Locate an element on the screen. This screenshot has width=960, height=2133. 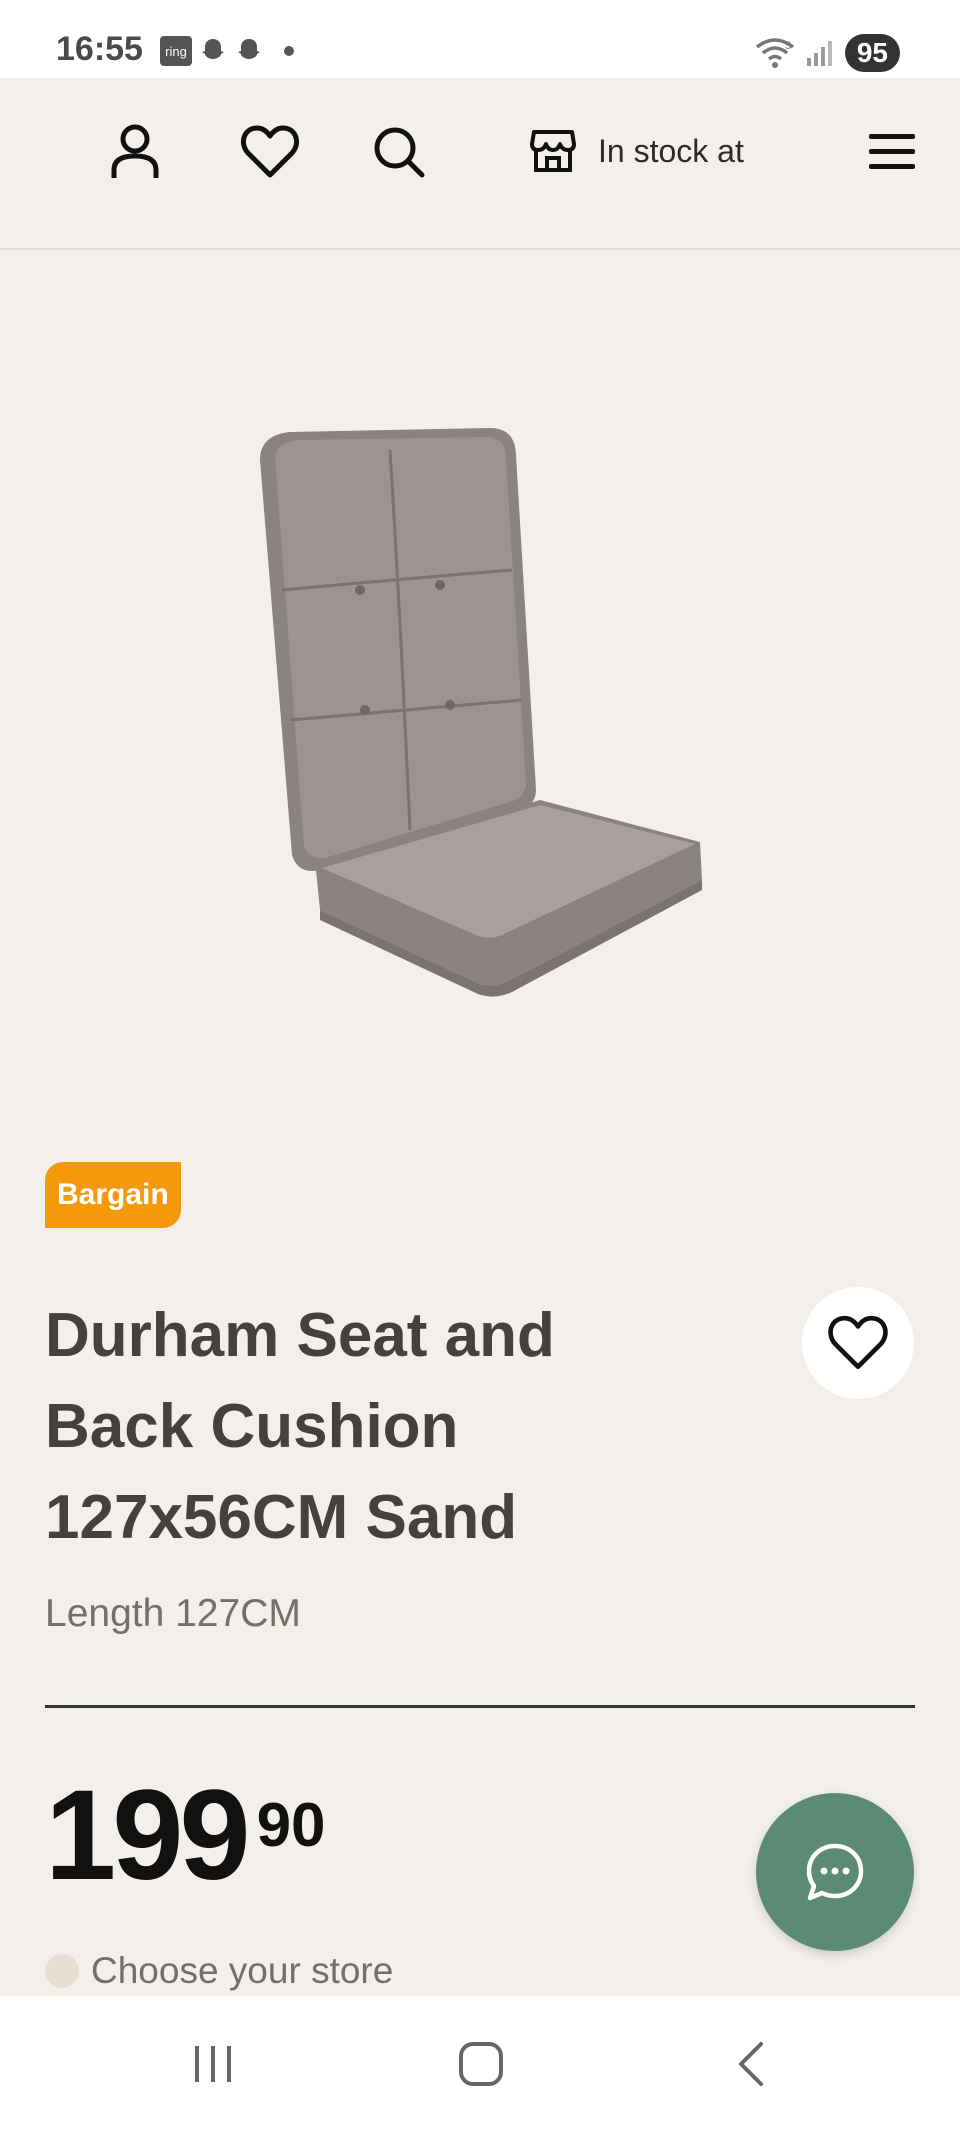
section-divider is located at coordinates (480, 1706).